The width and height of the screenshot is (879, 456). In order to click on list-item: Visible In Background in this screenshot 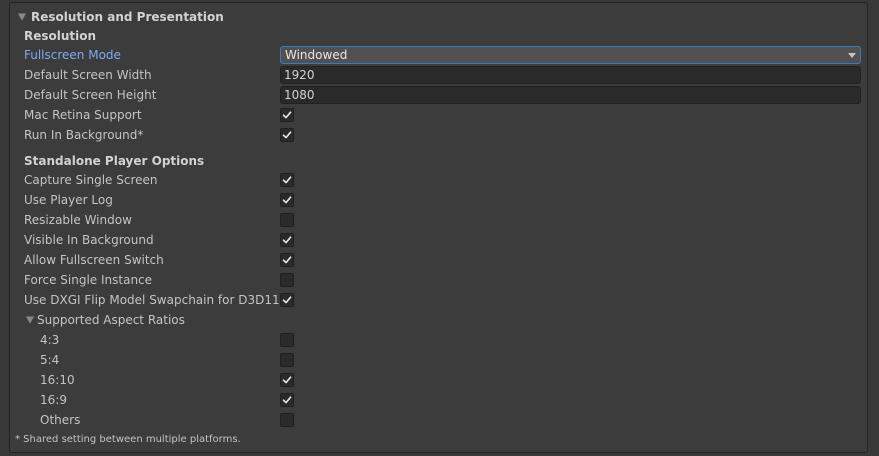, I will do `click(438, 240)`.